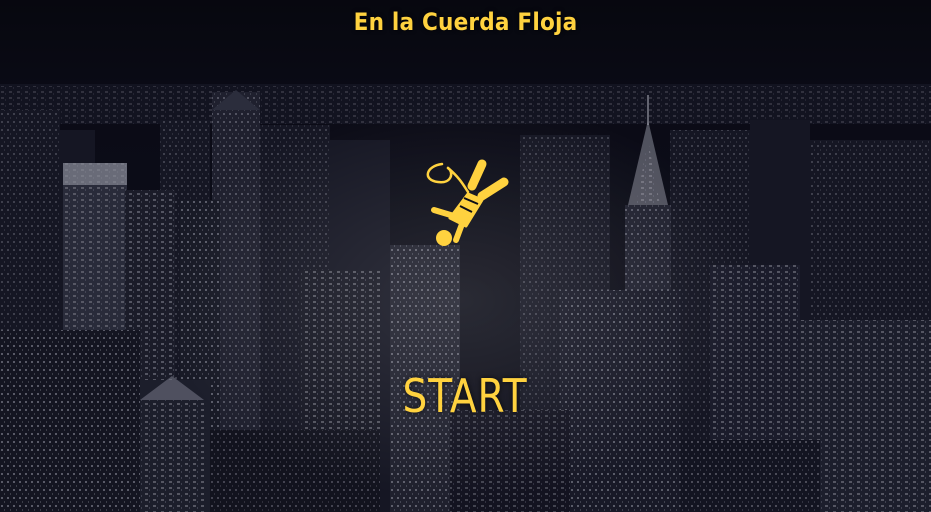 The width and height of the screenshot is (931, 512). What do you see at coordinates (465, 396) in the screenshot?
I see `start-button: START` at bounding box center [465, 396].